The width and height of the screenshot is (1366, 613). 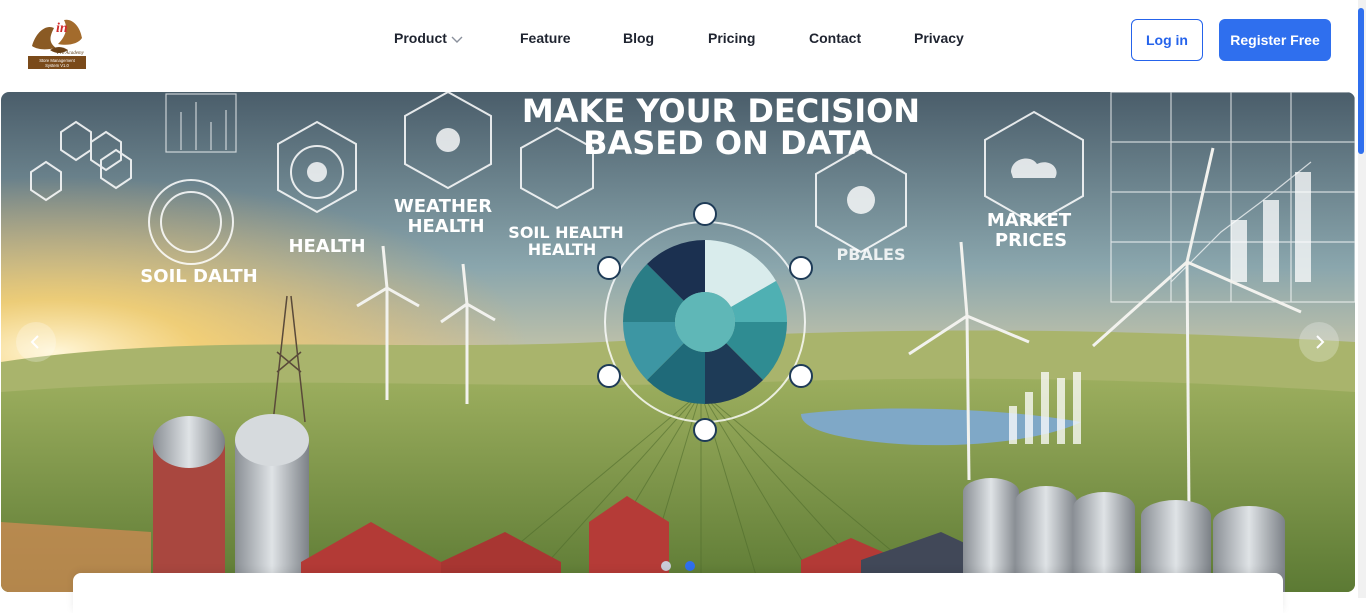 What do you see at coordinates (457, 39) in the screenshot?
I see `chevron-down-icon` at bounding box center [457, 39].